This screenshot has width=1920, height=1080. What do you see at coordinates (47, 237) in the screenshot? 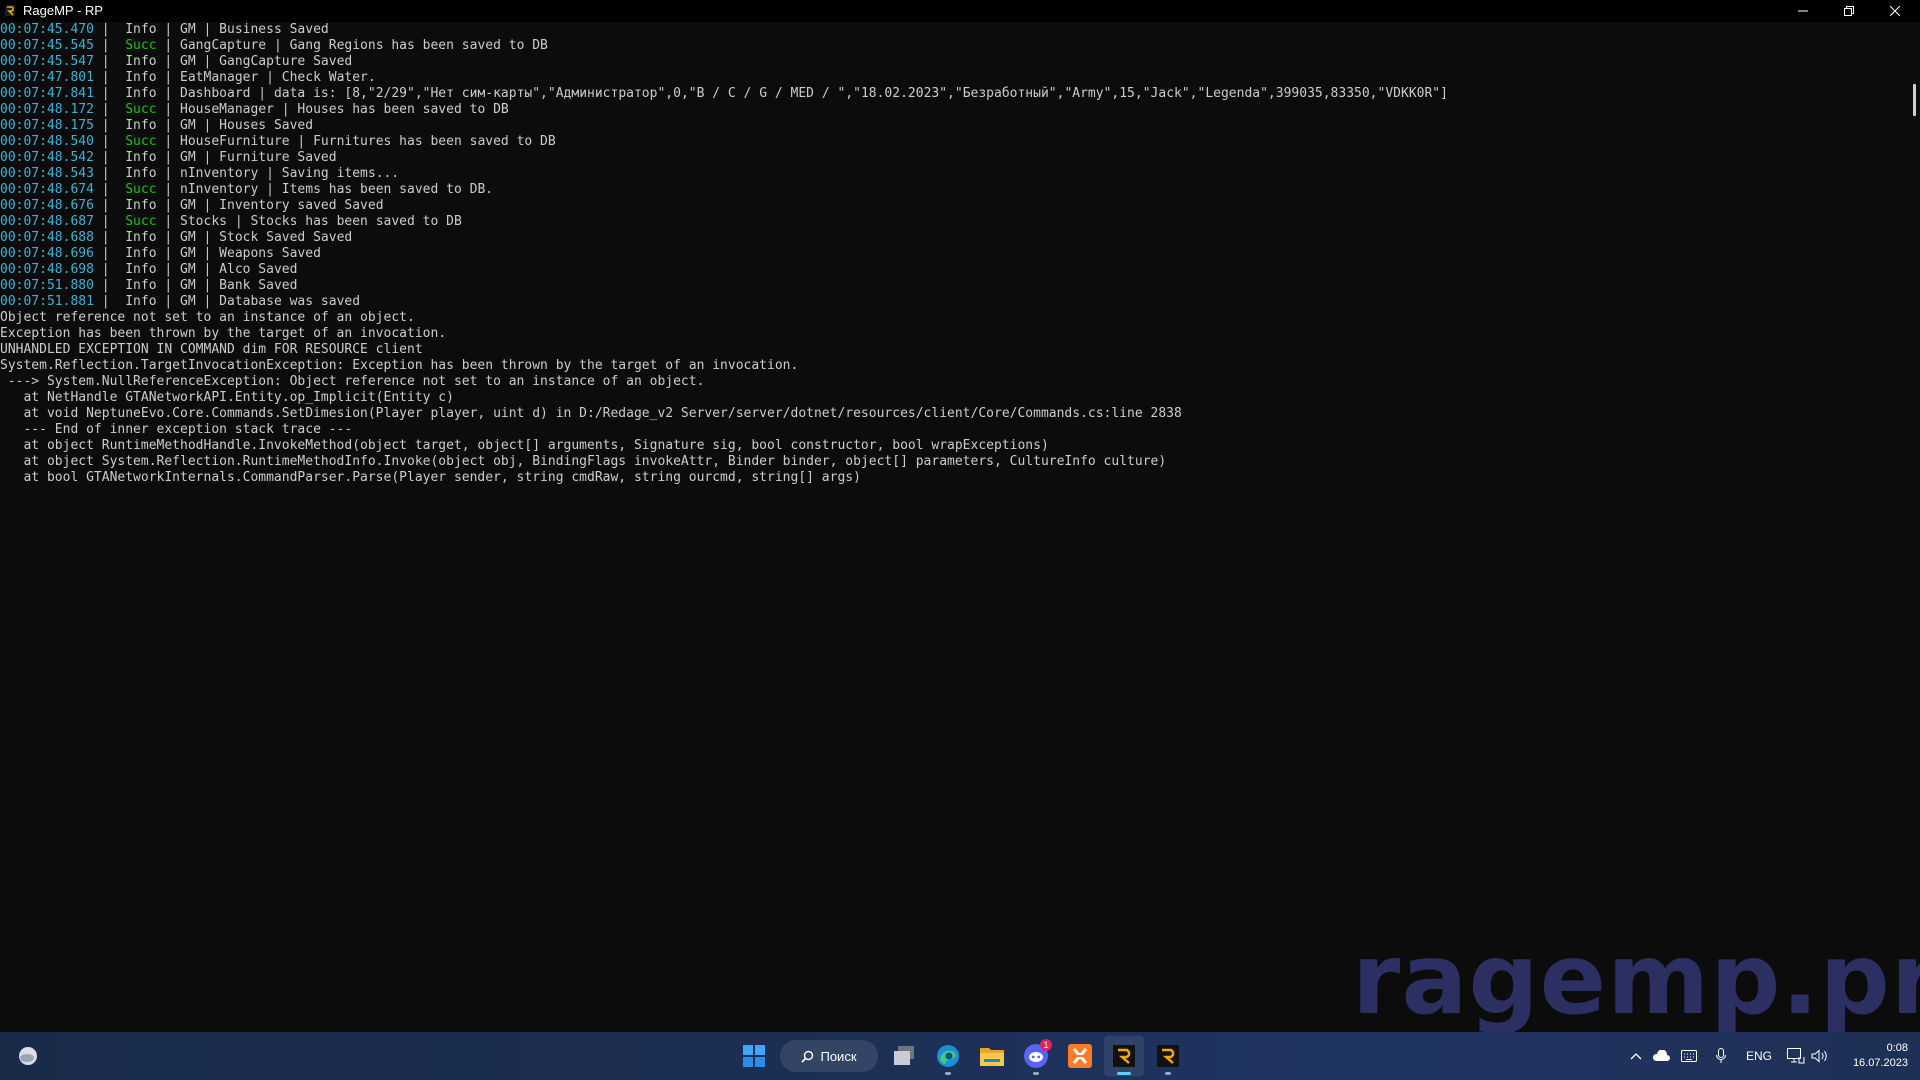
I see `log-timestamp: 00:07:48.688` at bounding box center [47, 237].